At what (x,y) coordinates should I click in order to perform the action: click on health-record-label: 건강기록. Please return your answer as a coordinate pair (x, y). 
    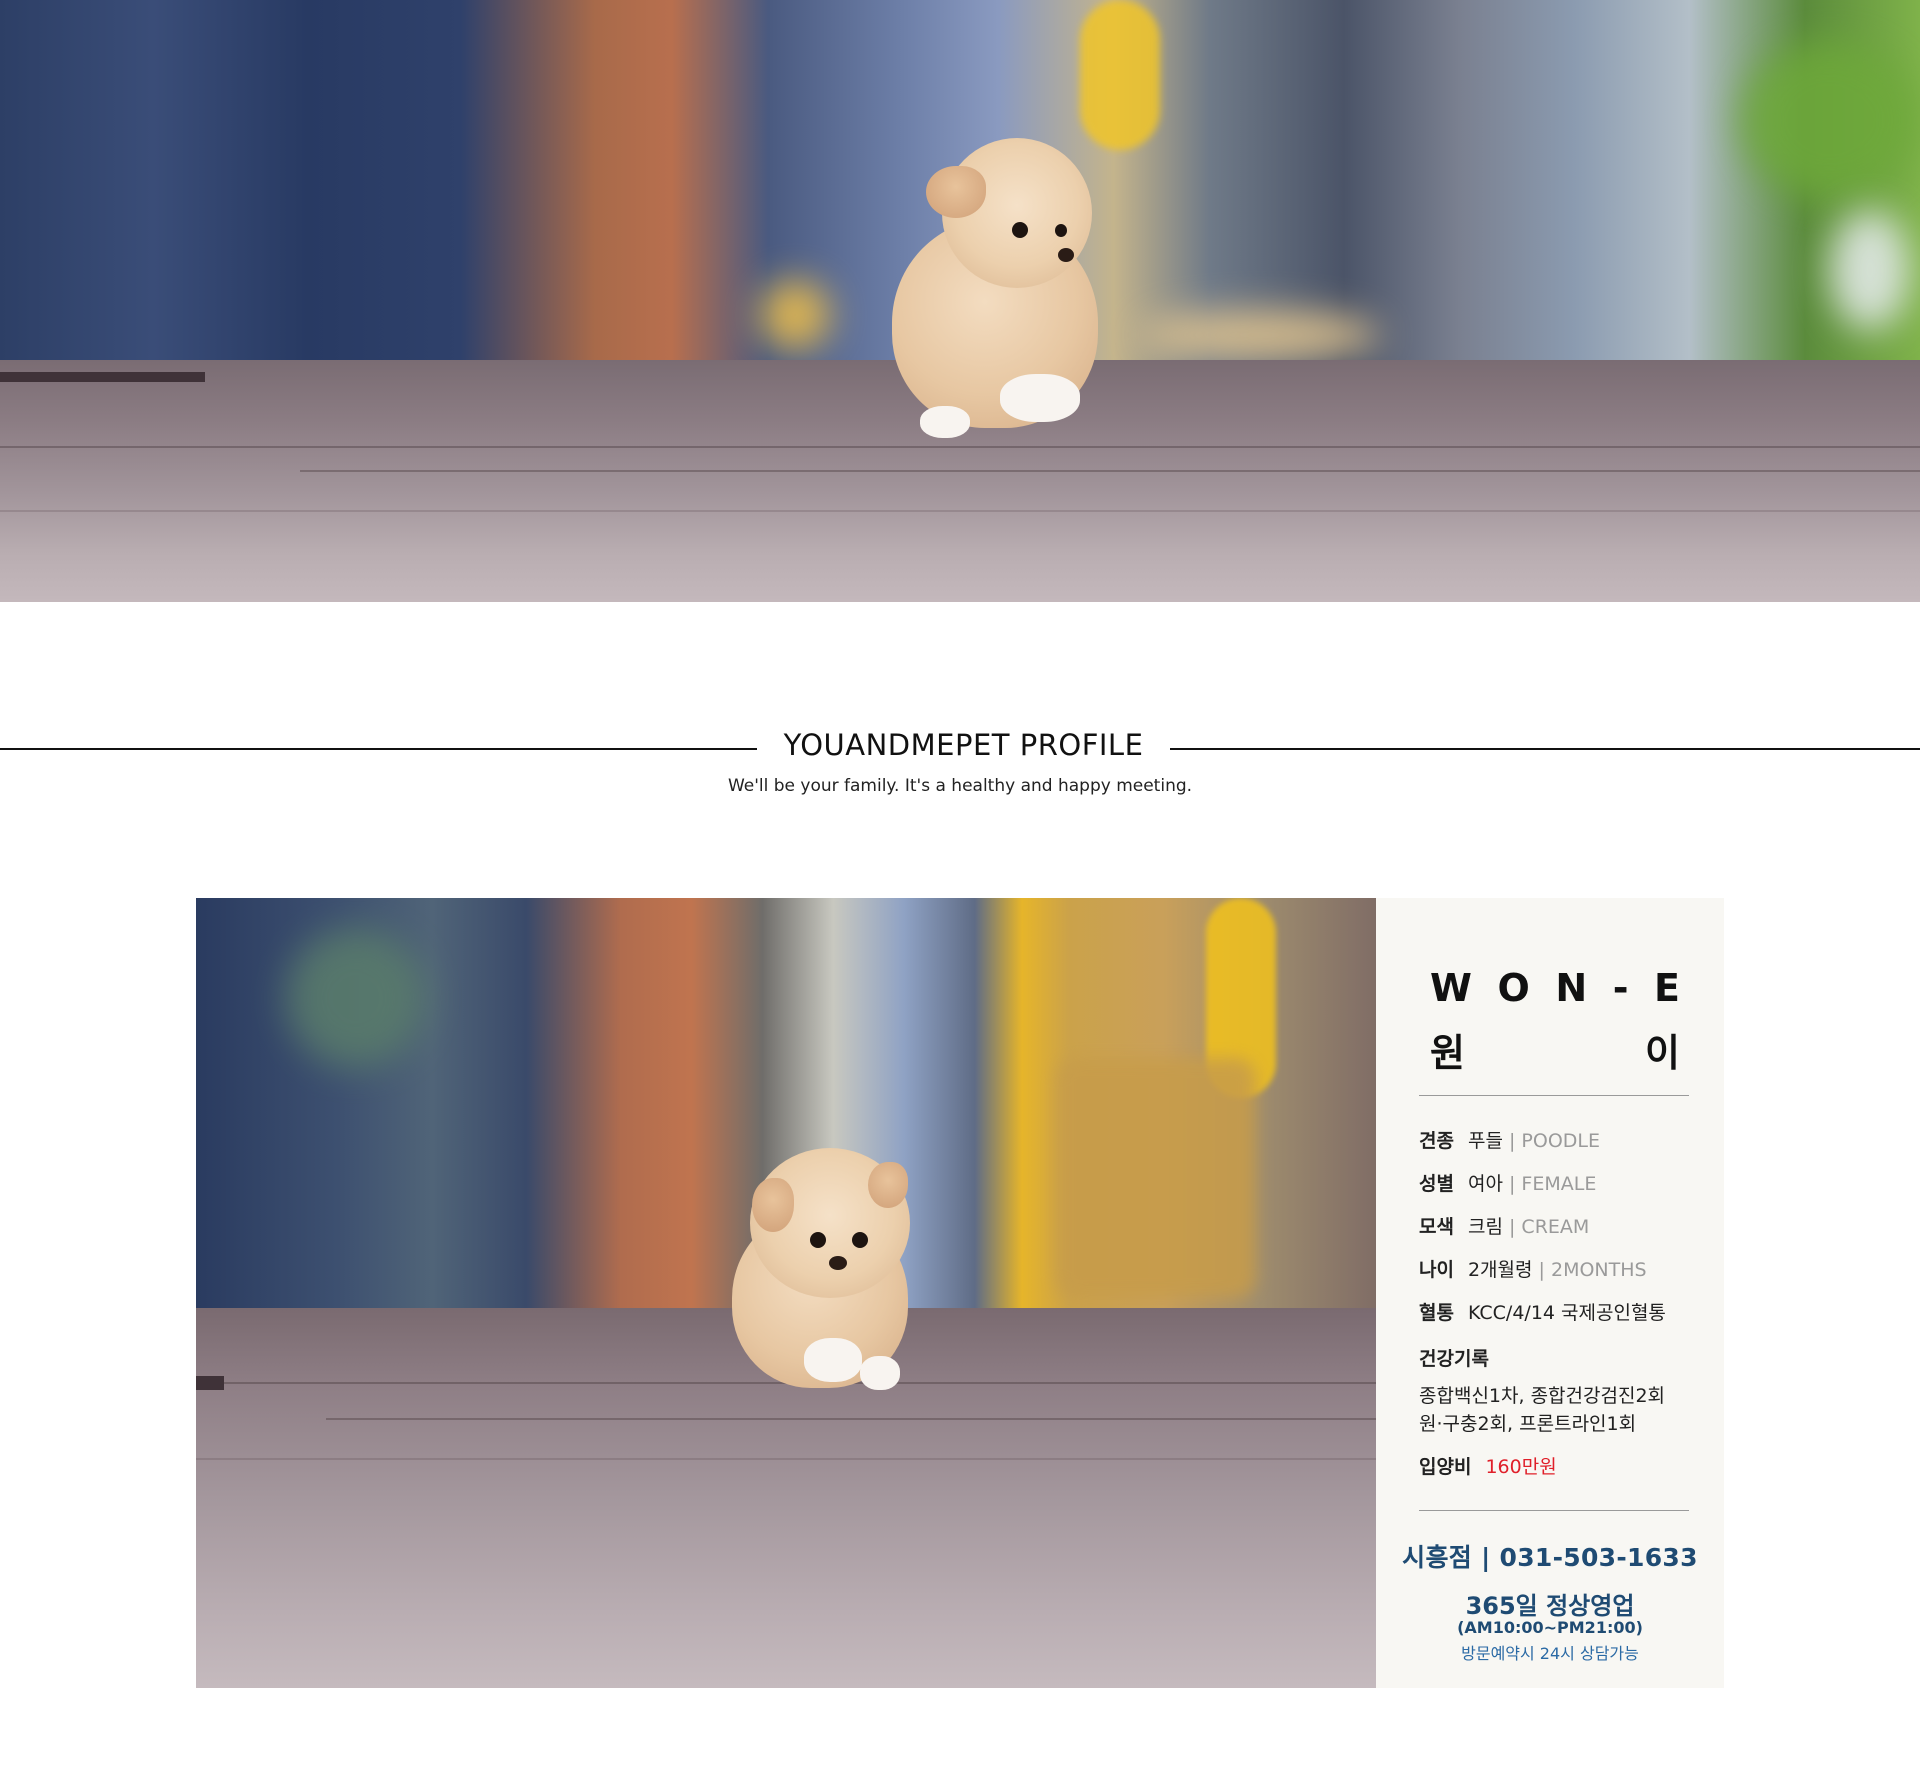
    Looking at the image, I should click on (1454, 1359).